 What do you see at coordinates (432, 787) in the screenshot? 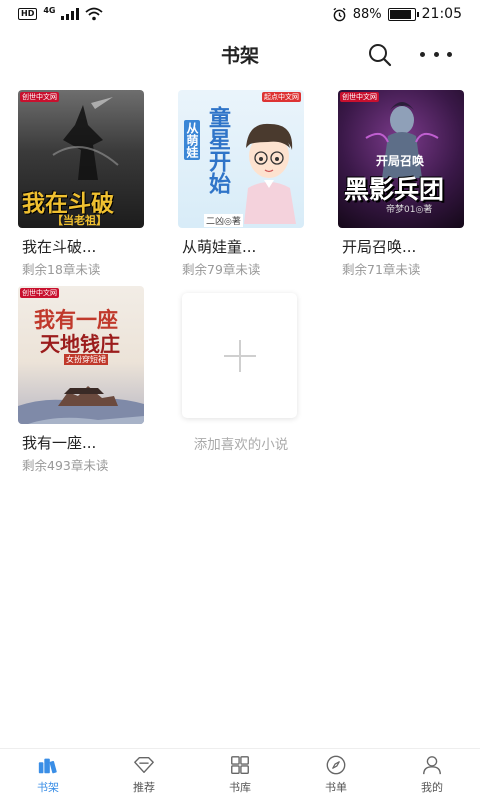
I see `nav-label: 我的` at bounding box center [432, 787].